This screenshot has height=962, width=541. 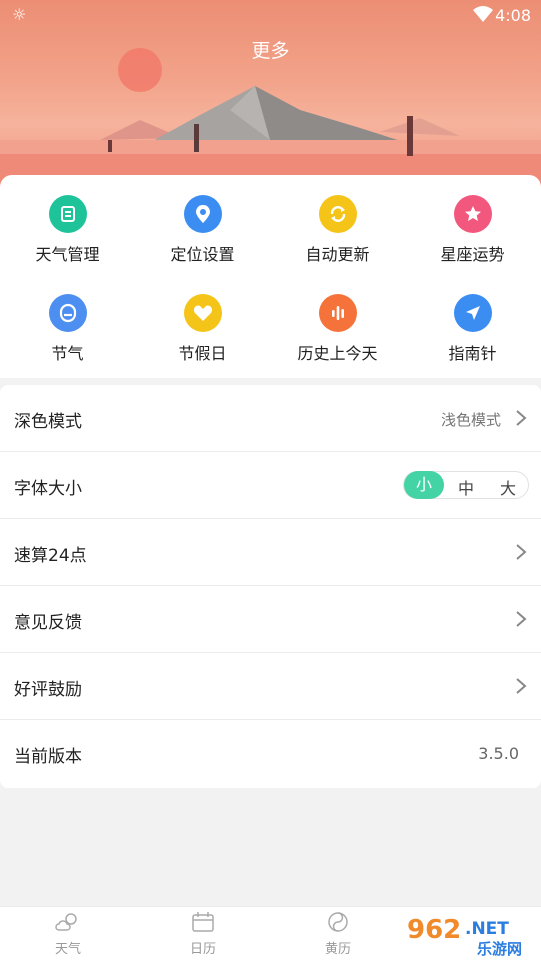 I want to click on font-size-option-large: 大, so click(x=508, y=487).